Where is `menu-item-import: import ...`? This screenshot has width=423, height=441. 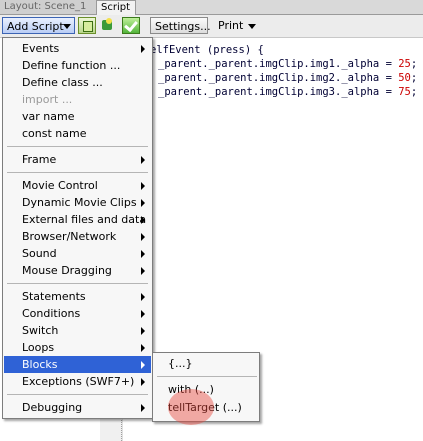 menu-item-import: import ... is located at coordinates (47, 99).